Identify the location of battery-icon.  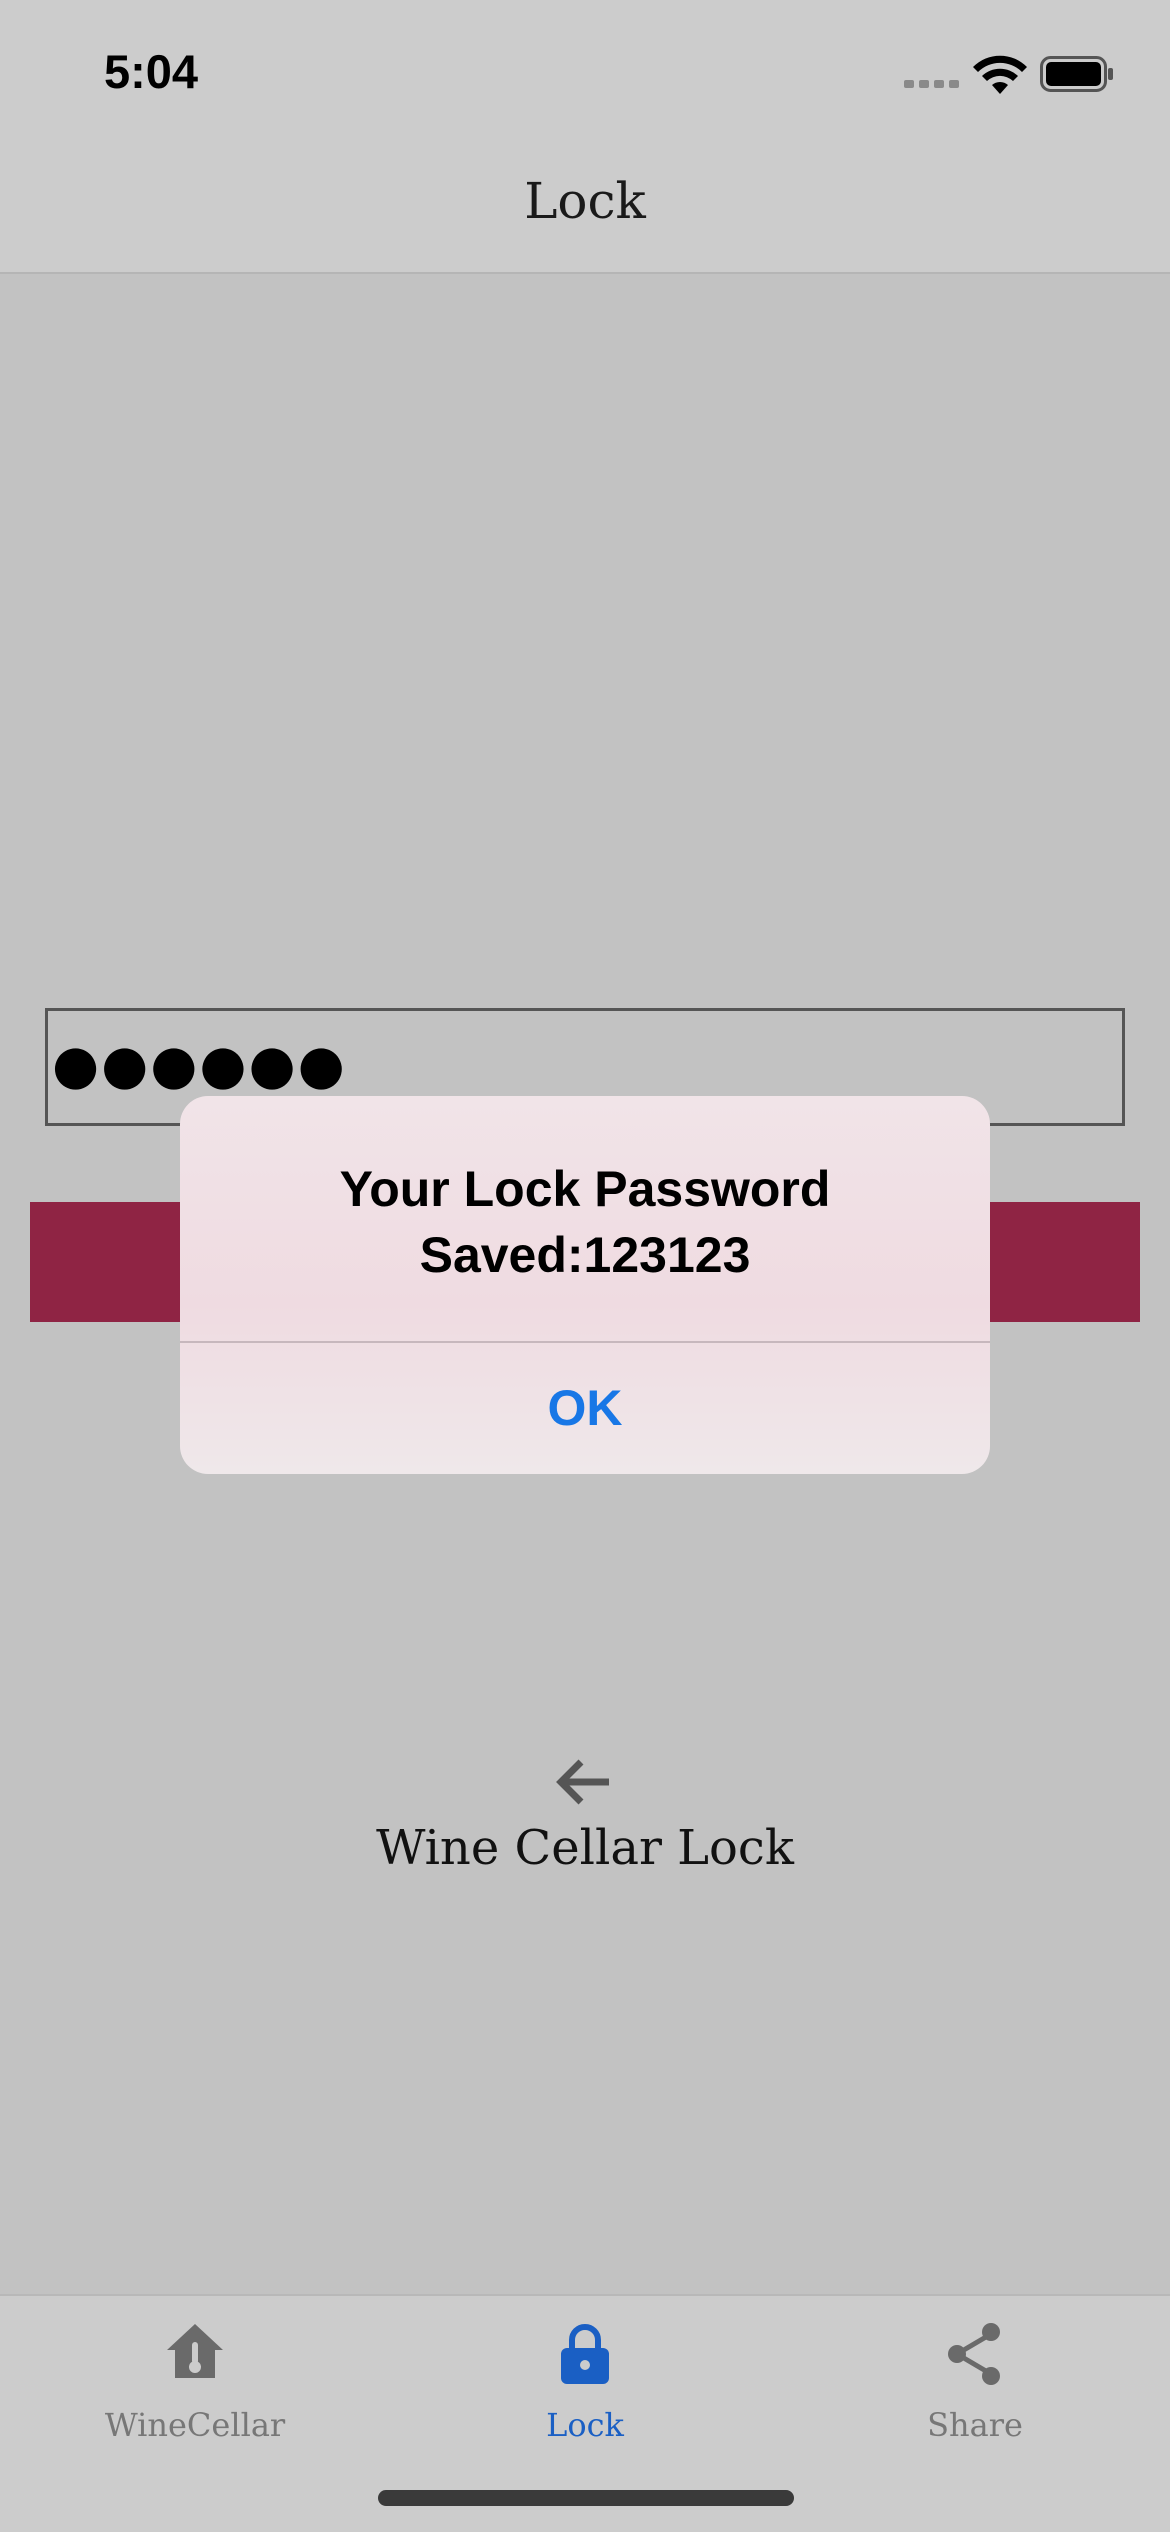
(1076, 74).